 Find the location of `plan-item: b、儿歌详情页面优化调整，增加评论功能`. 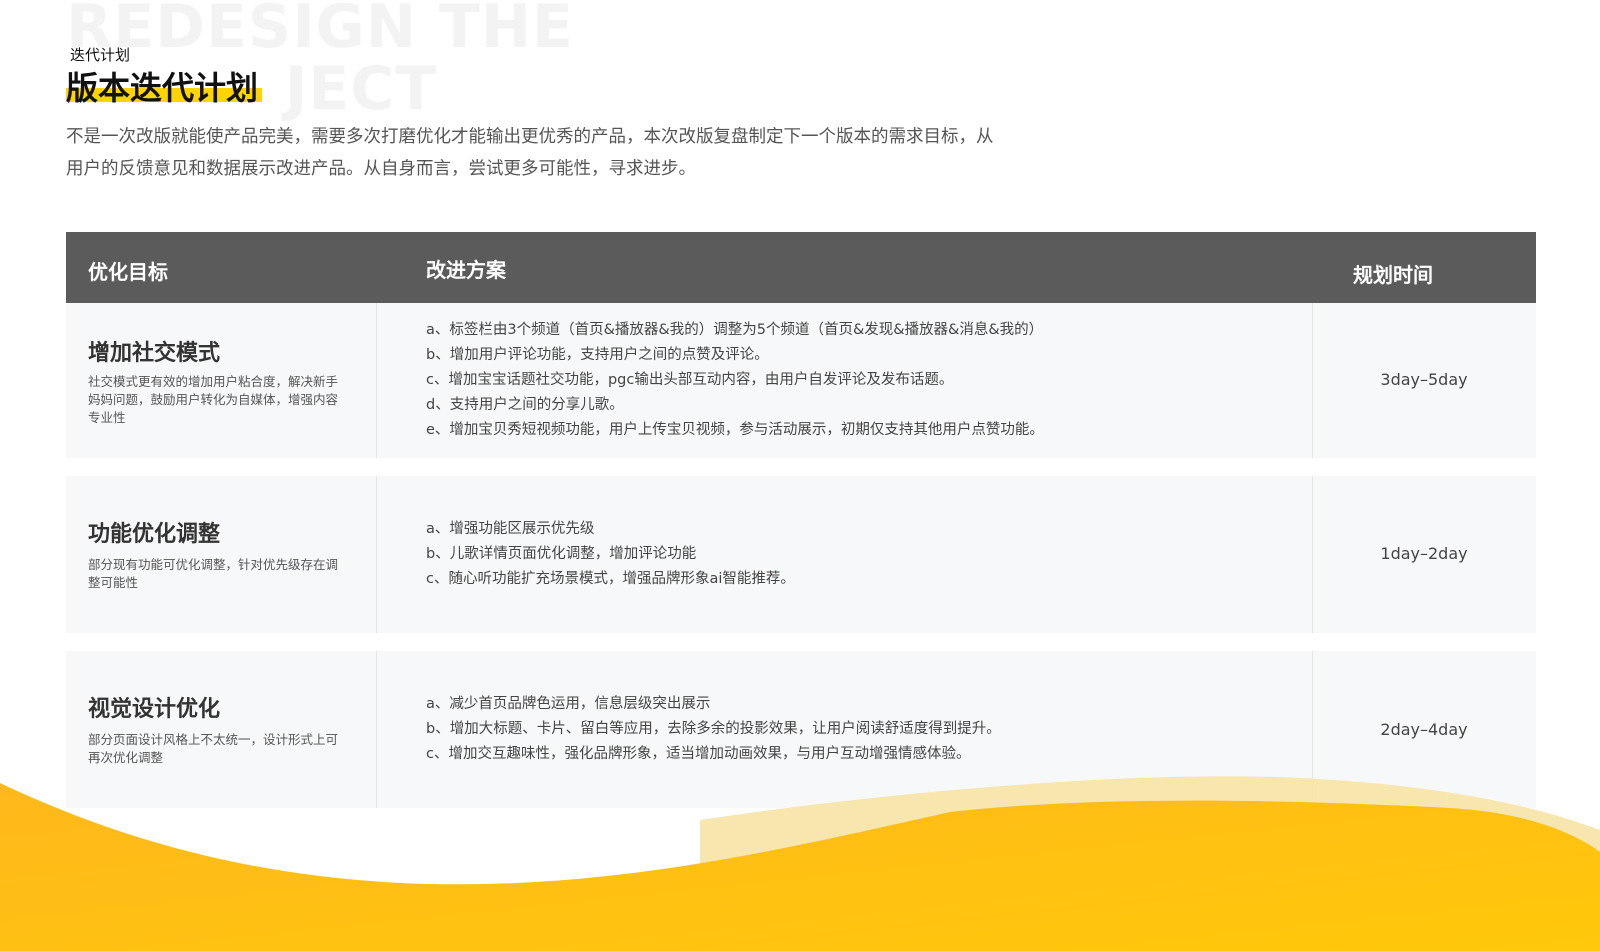

plan-item: b、儿歌详情页面优化调整，增加评论功能 is located at coordinates (561, 554).